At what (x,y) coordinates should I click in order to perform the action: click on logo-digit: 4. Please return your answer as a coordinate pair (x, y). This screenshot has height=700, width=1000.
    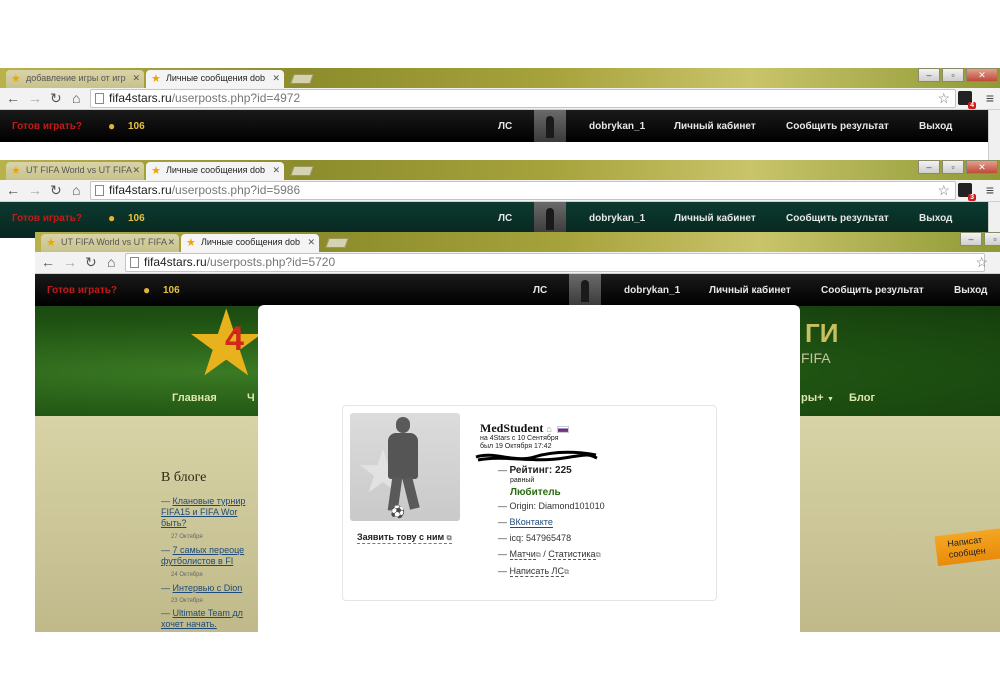
    Looking at the image, I should click on (234, 339).